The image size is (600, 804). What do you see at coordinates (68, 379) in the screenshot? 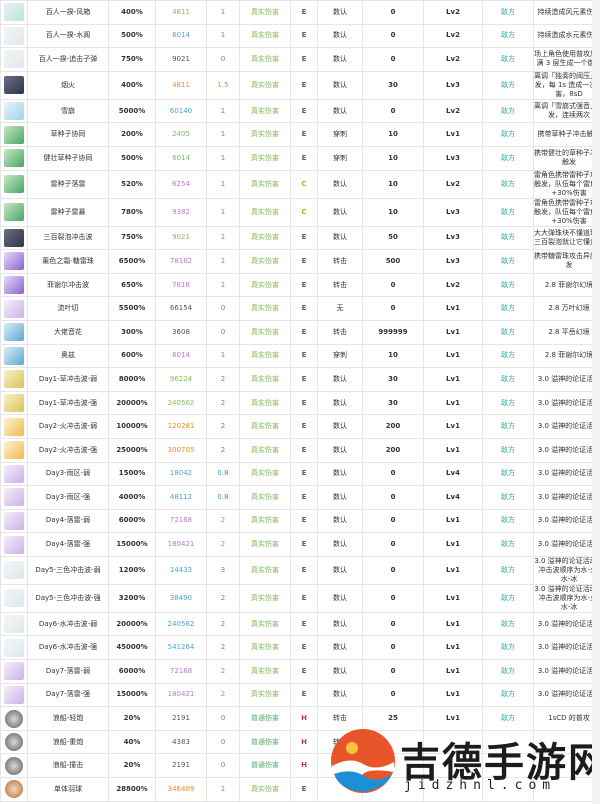
I see `skill-name: Day1-草冲击波-弱` at bounding box center [68, 379].